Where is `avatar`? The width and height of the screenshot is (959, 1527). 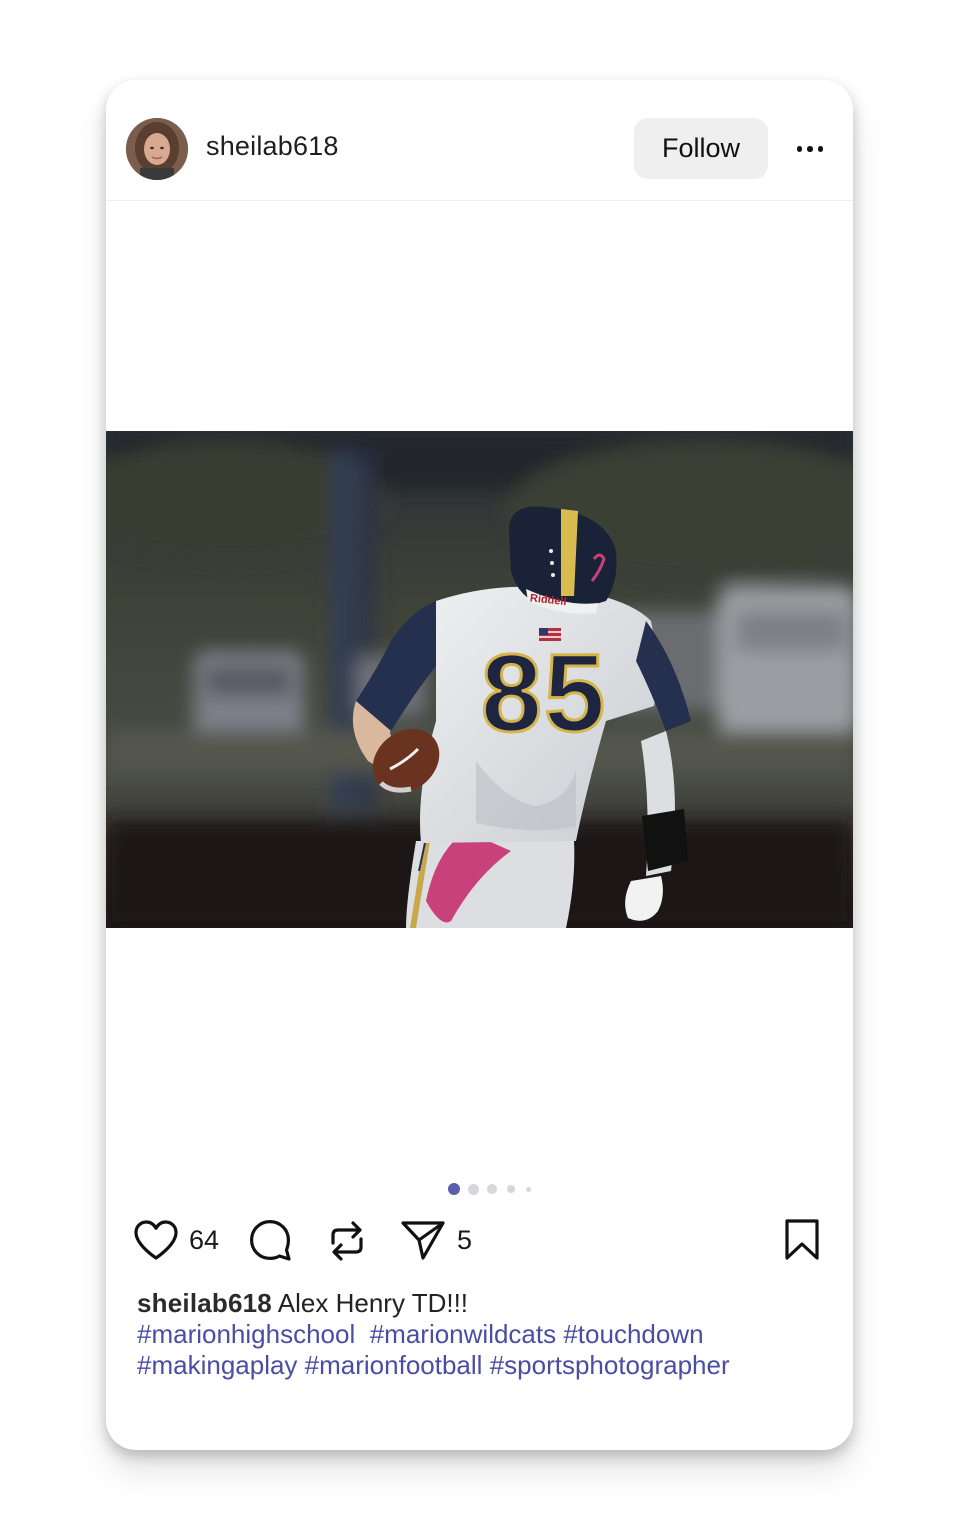 avatar is located at coordinates (157, 149).